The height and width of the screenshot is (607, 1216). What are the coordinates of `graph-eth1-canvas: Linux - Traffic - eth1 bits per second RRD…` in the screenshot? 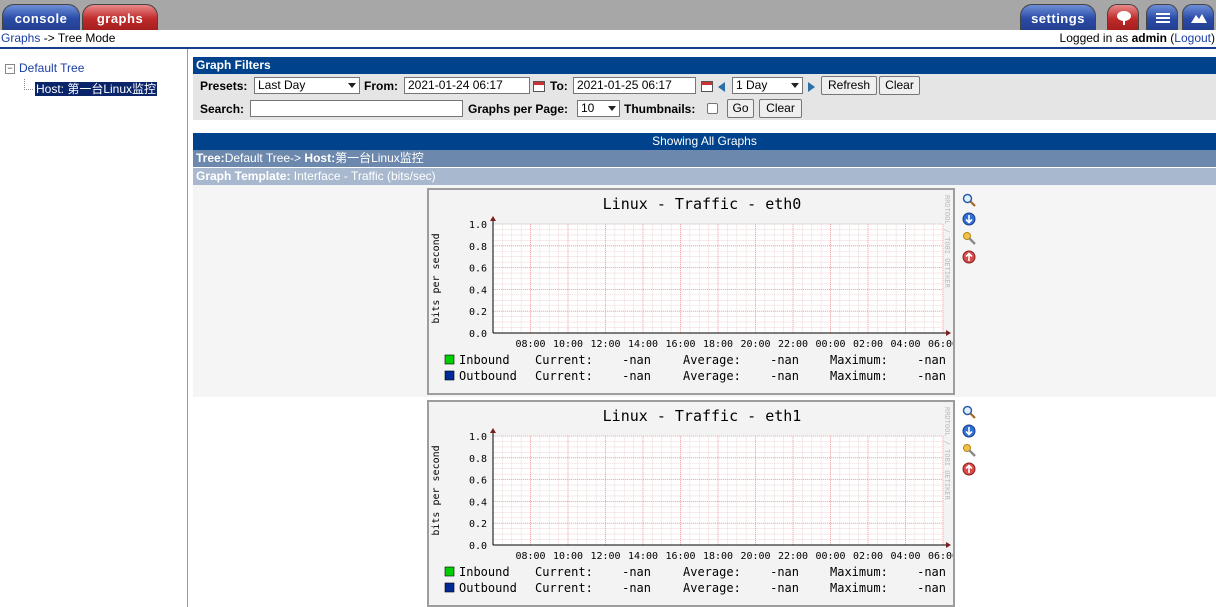 It's located at (692, 501).